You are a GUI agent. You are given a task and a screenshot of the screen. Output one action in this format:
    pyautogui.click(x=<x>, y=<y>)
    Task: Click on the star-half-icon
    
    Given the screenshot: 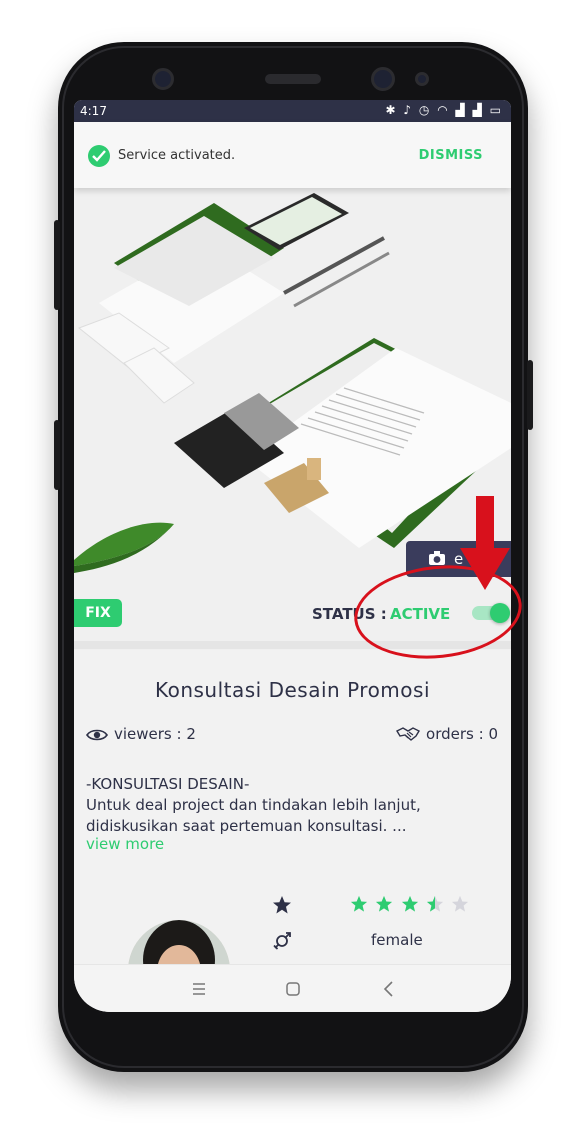 What is the action you would take?
    pyautogui.click(x=435, y=906)
    